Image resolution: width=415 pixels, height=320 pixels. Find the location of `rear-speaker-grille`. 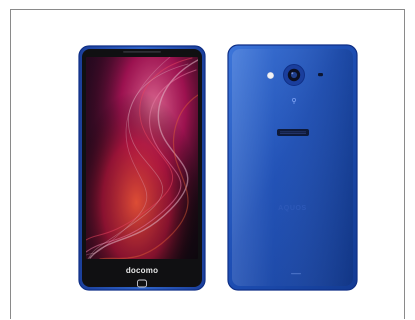

rear-speaker-grille is located at coordinates (293, 132).